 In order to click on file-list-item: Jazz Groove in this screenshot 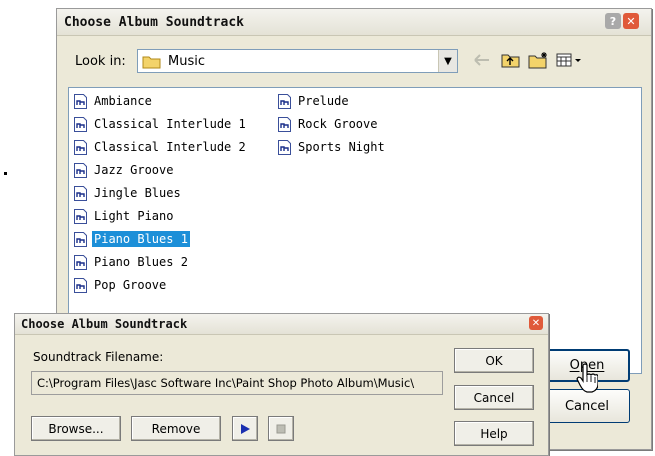, I will do `click(124, 170)`.